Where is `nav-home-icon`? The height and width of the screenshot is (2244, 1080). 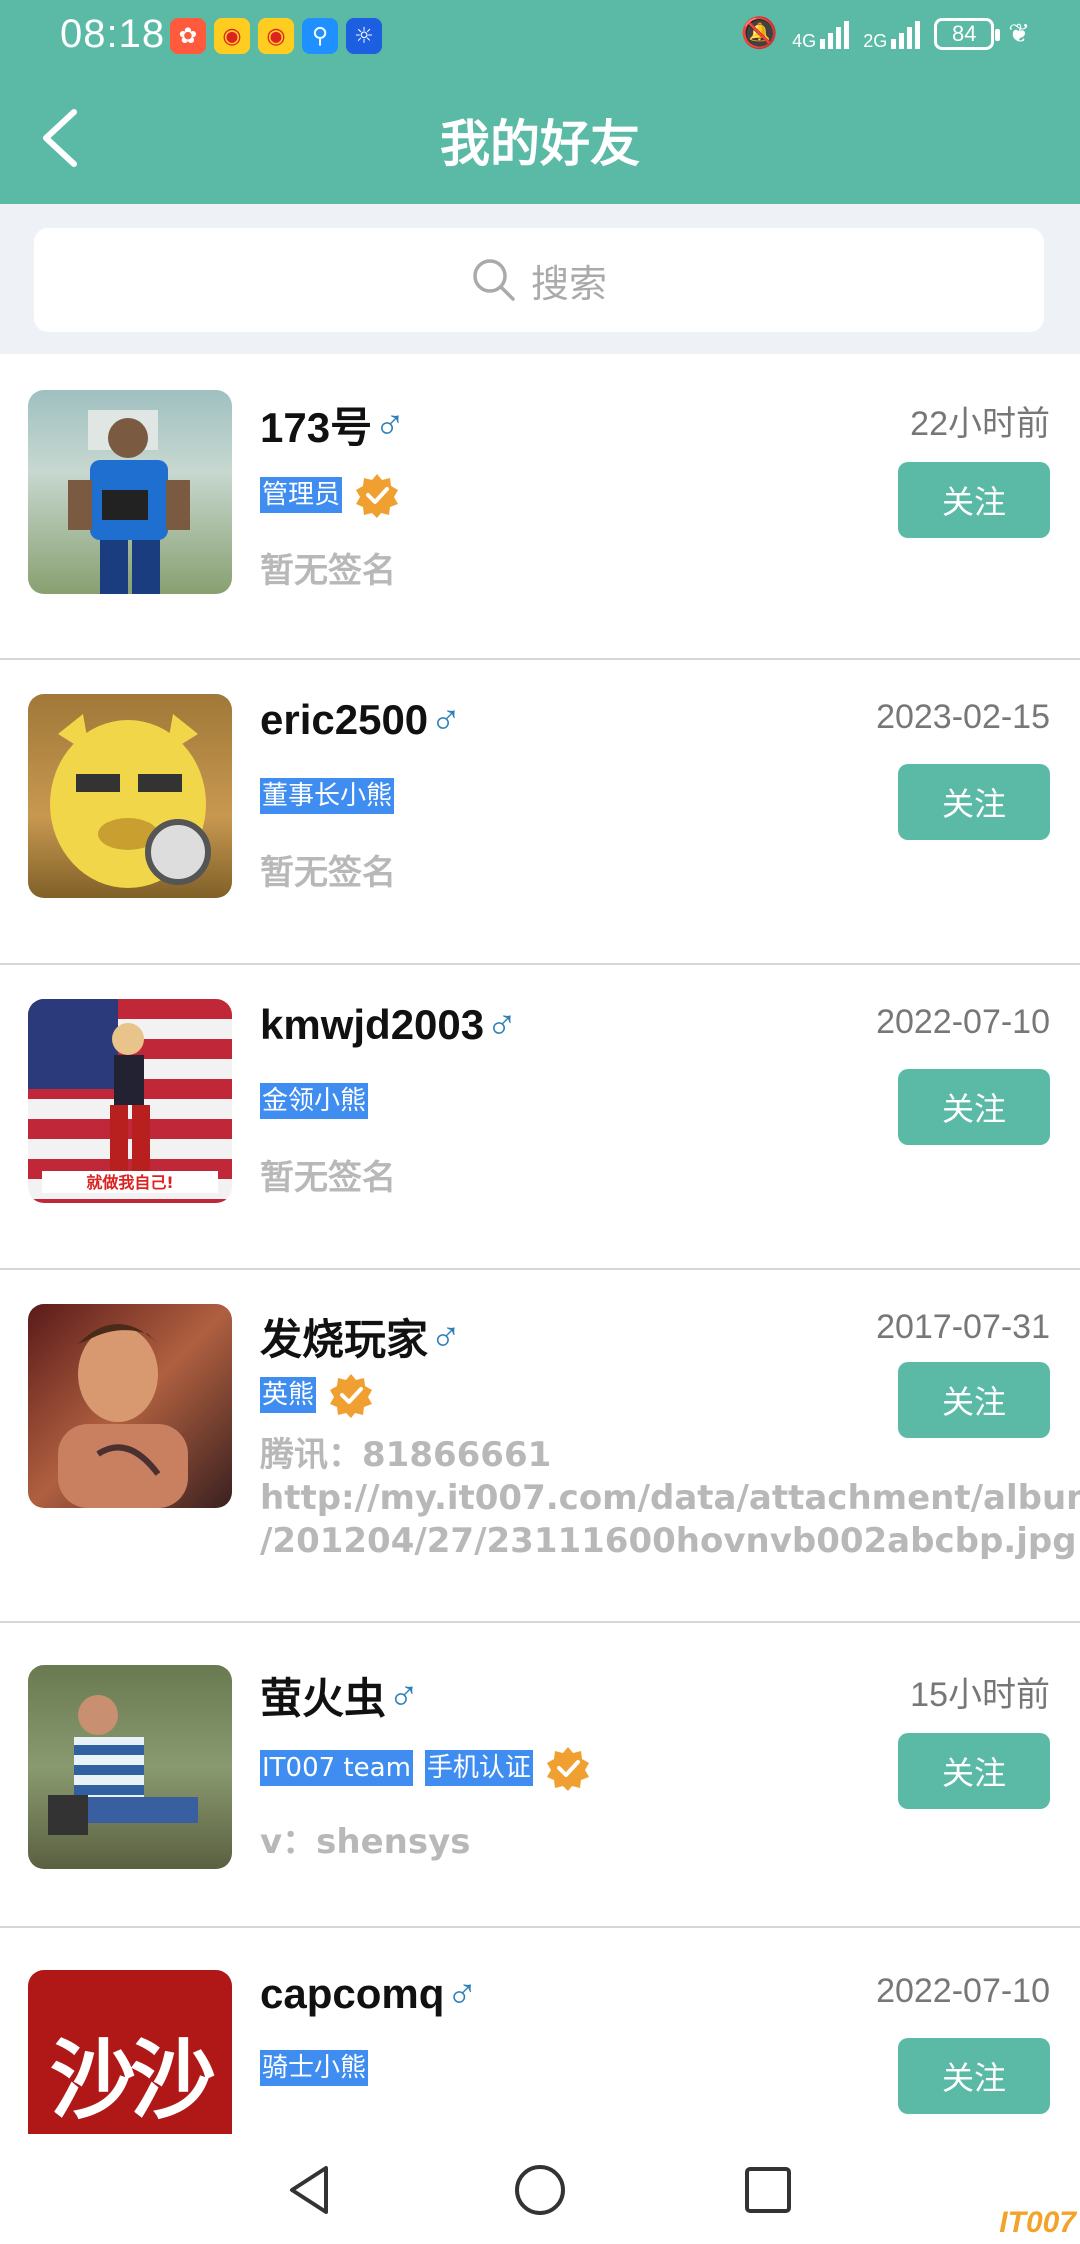
nav-home-icon is located at coordinates (540, 2190).